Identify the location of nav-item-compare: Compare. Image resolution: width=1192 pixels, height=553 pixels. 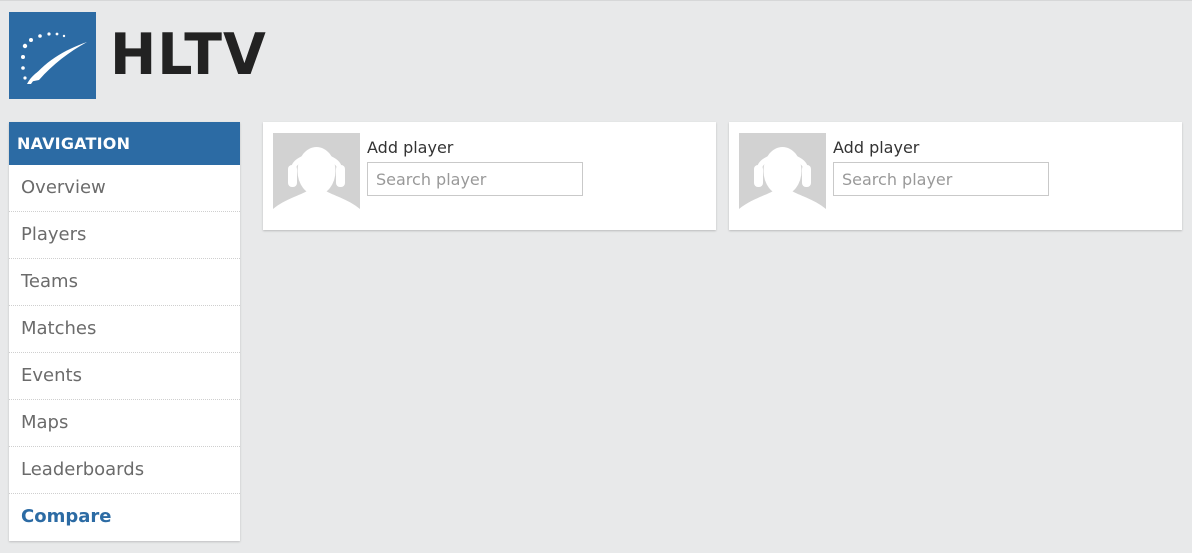
(124, 517).